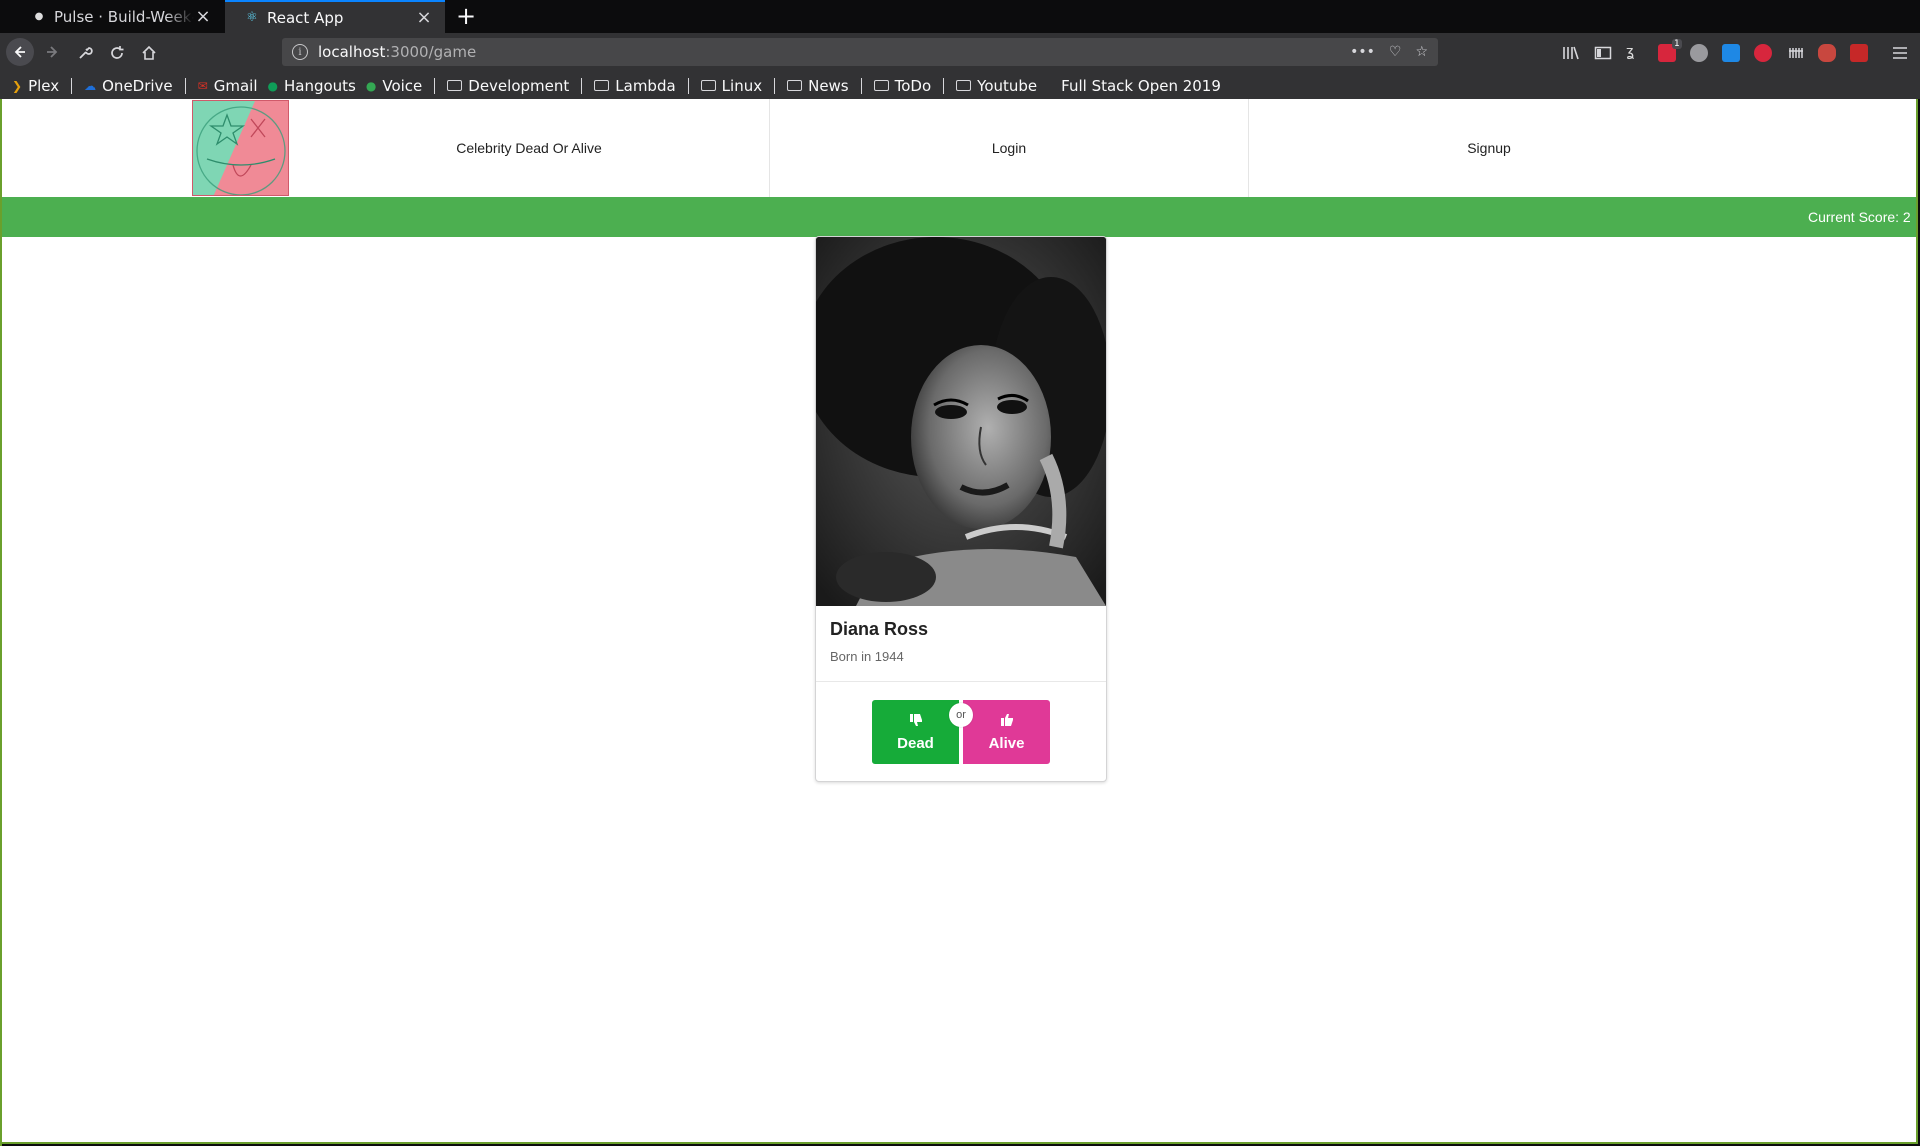 The height and width of the screenshot is (1146, 1920). What do you see at coordinates (1571, 53) in the screenshot?
I see `library-icon` at bounding box center [1571, 53].